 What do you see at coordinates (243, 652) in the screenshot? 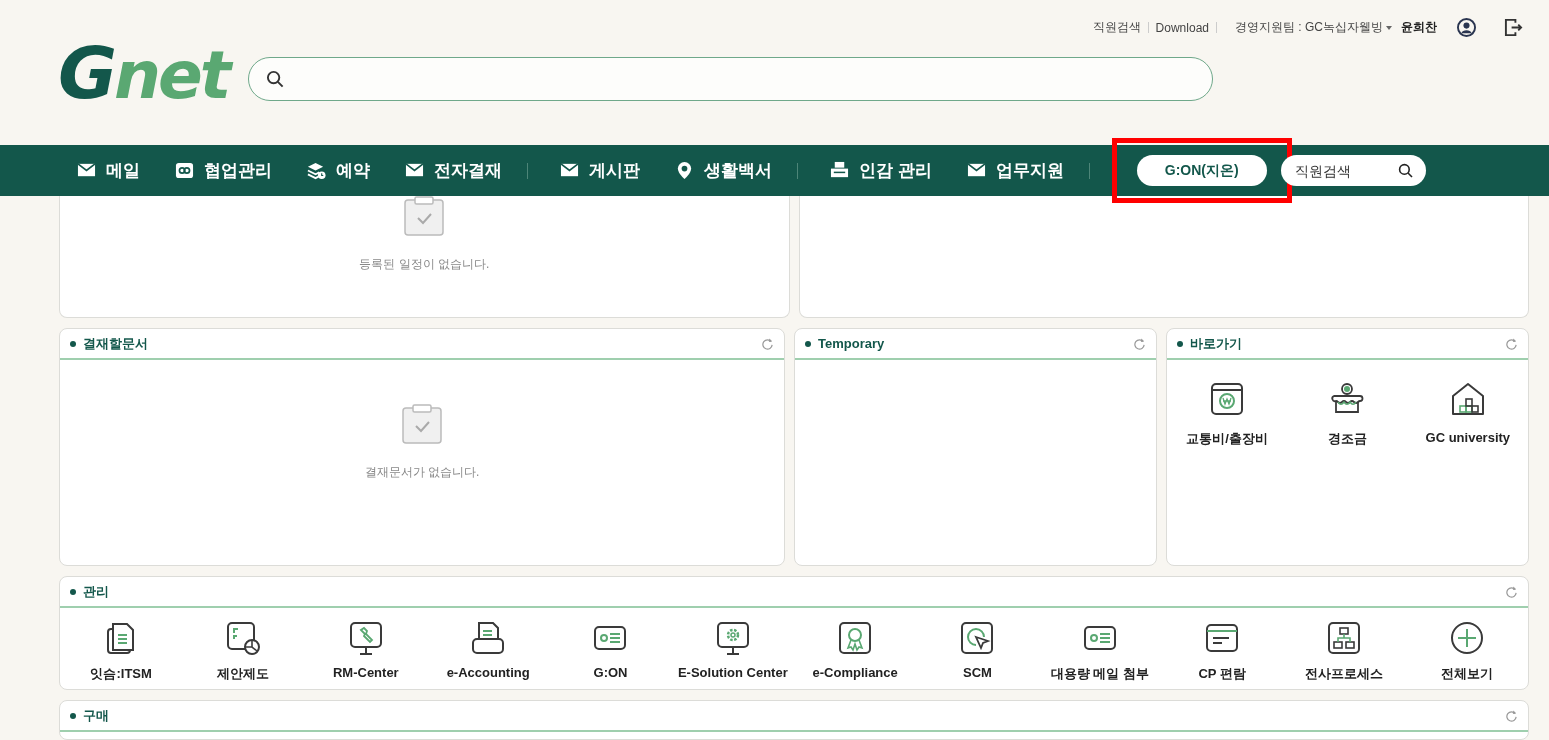
I see `app-shortcut: 제안제도` at bounding box center [243, 652].